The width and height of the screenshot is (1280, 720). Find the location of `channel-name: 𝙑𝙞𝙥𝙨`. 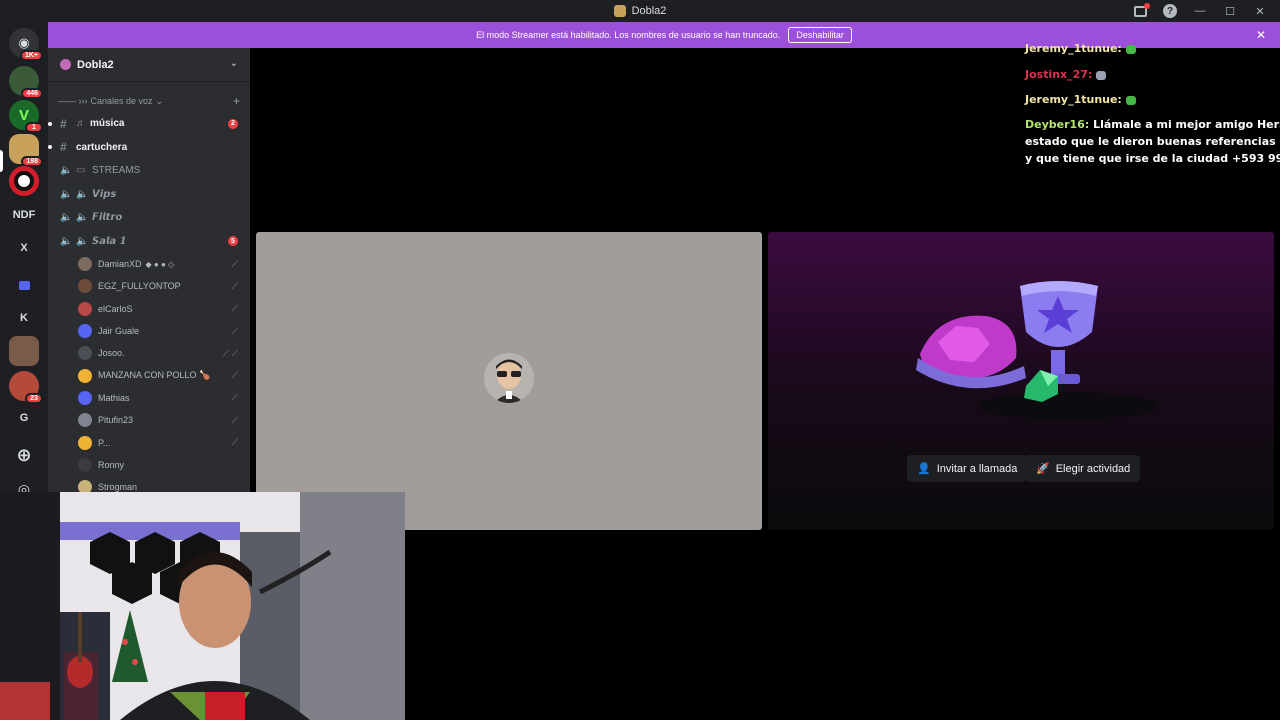

channel-name: 𝙑𝙞𝙥𝙨 is located at coordinates (104, 194).